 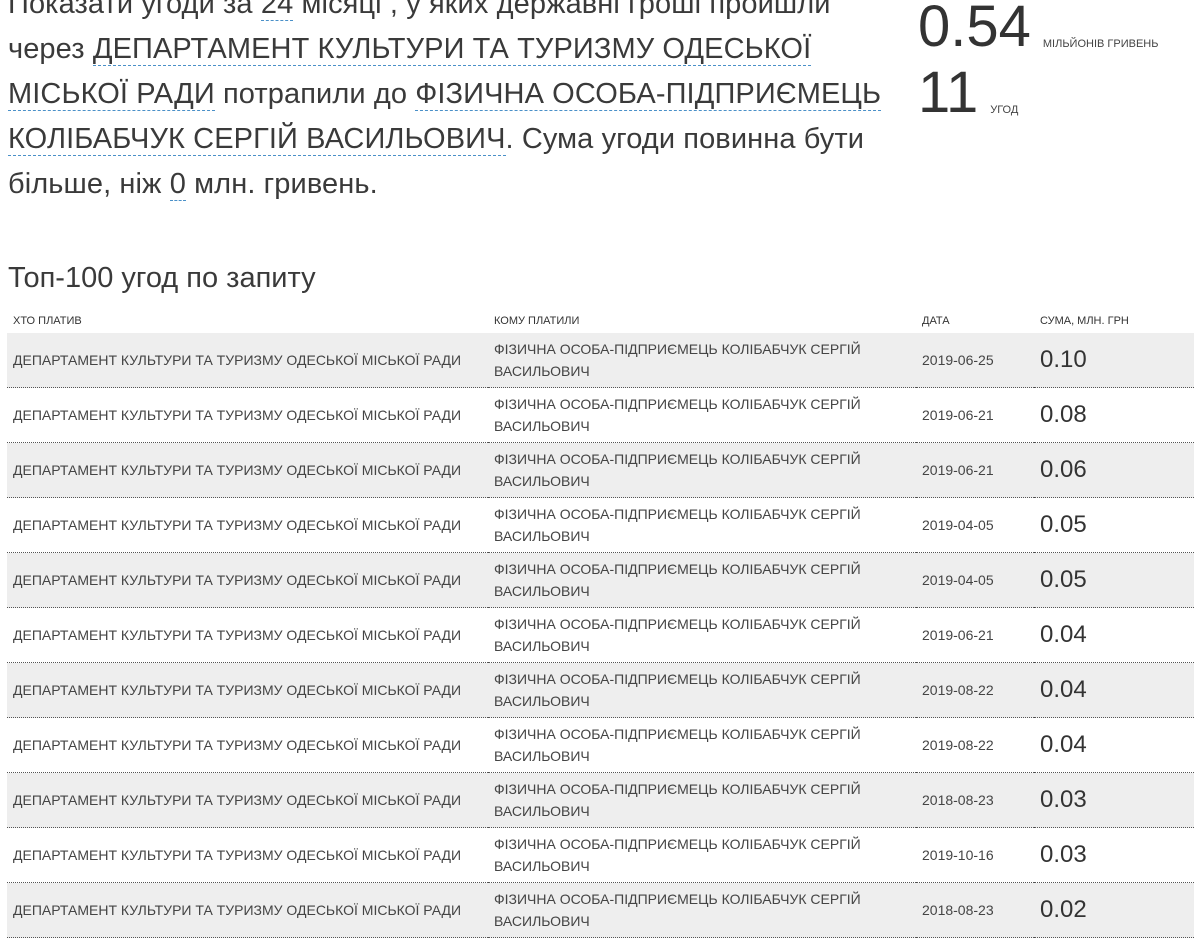 What do you see at coordinates (247, 320) in the screenshot?
I see `header-payer: Хто платив` at bounding box center [247, 320].